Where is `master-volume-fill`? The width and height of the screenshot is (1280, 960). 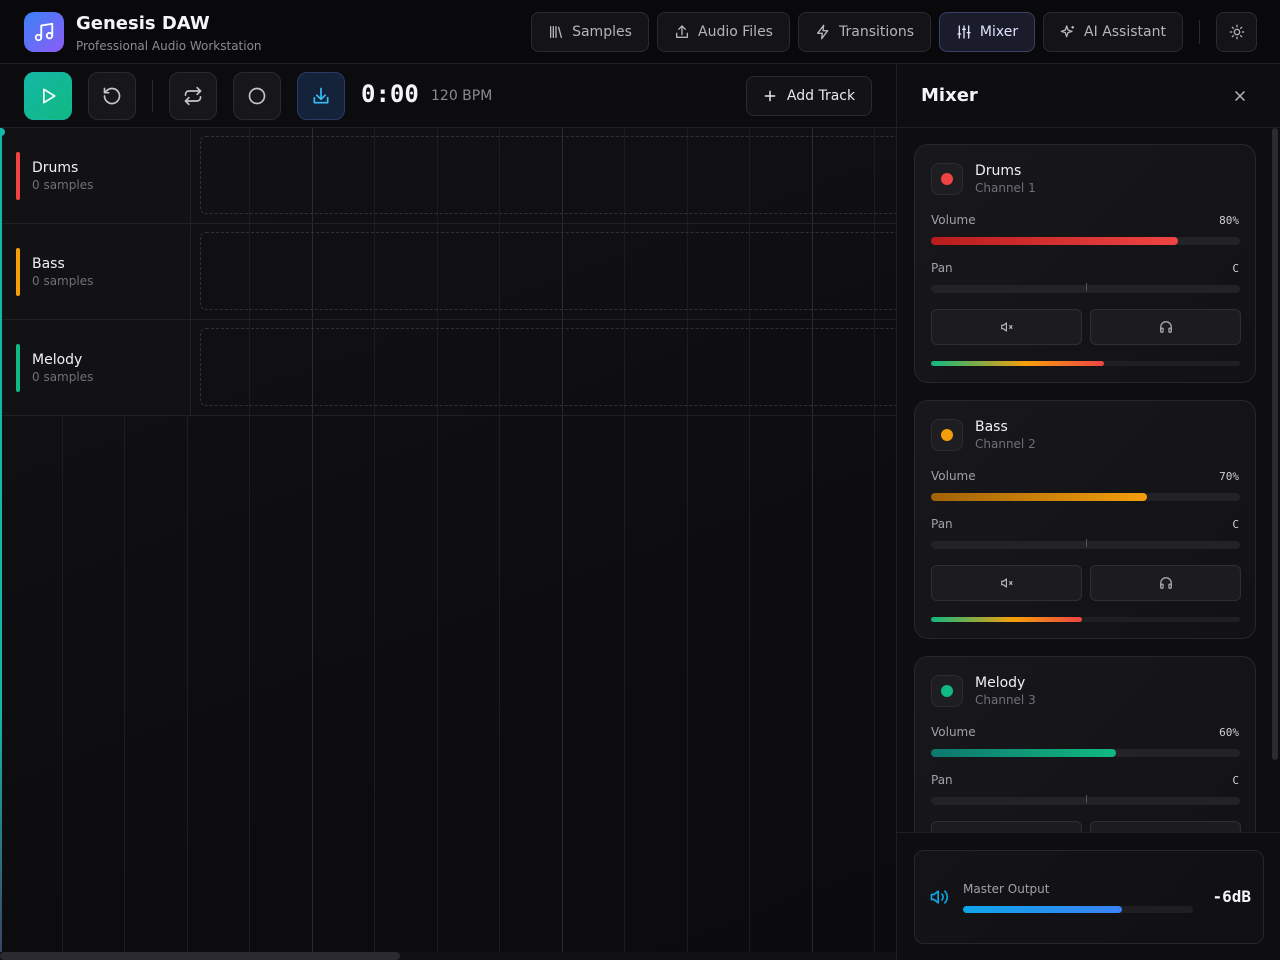
master-volume-fill is located at coordinates (1042, 909).